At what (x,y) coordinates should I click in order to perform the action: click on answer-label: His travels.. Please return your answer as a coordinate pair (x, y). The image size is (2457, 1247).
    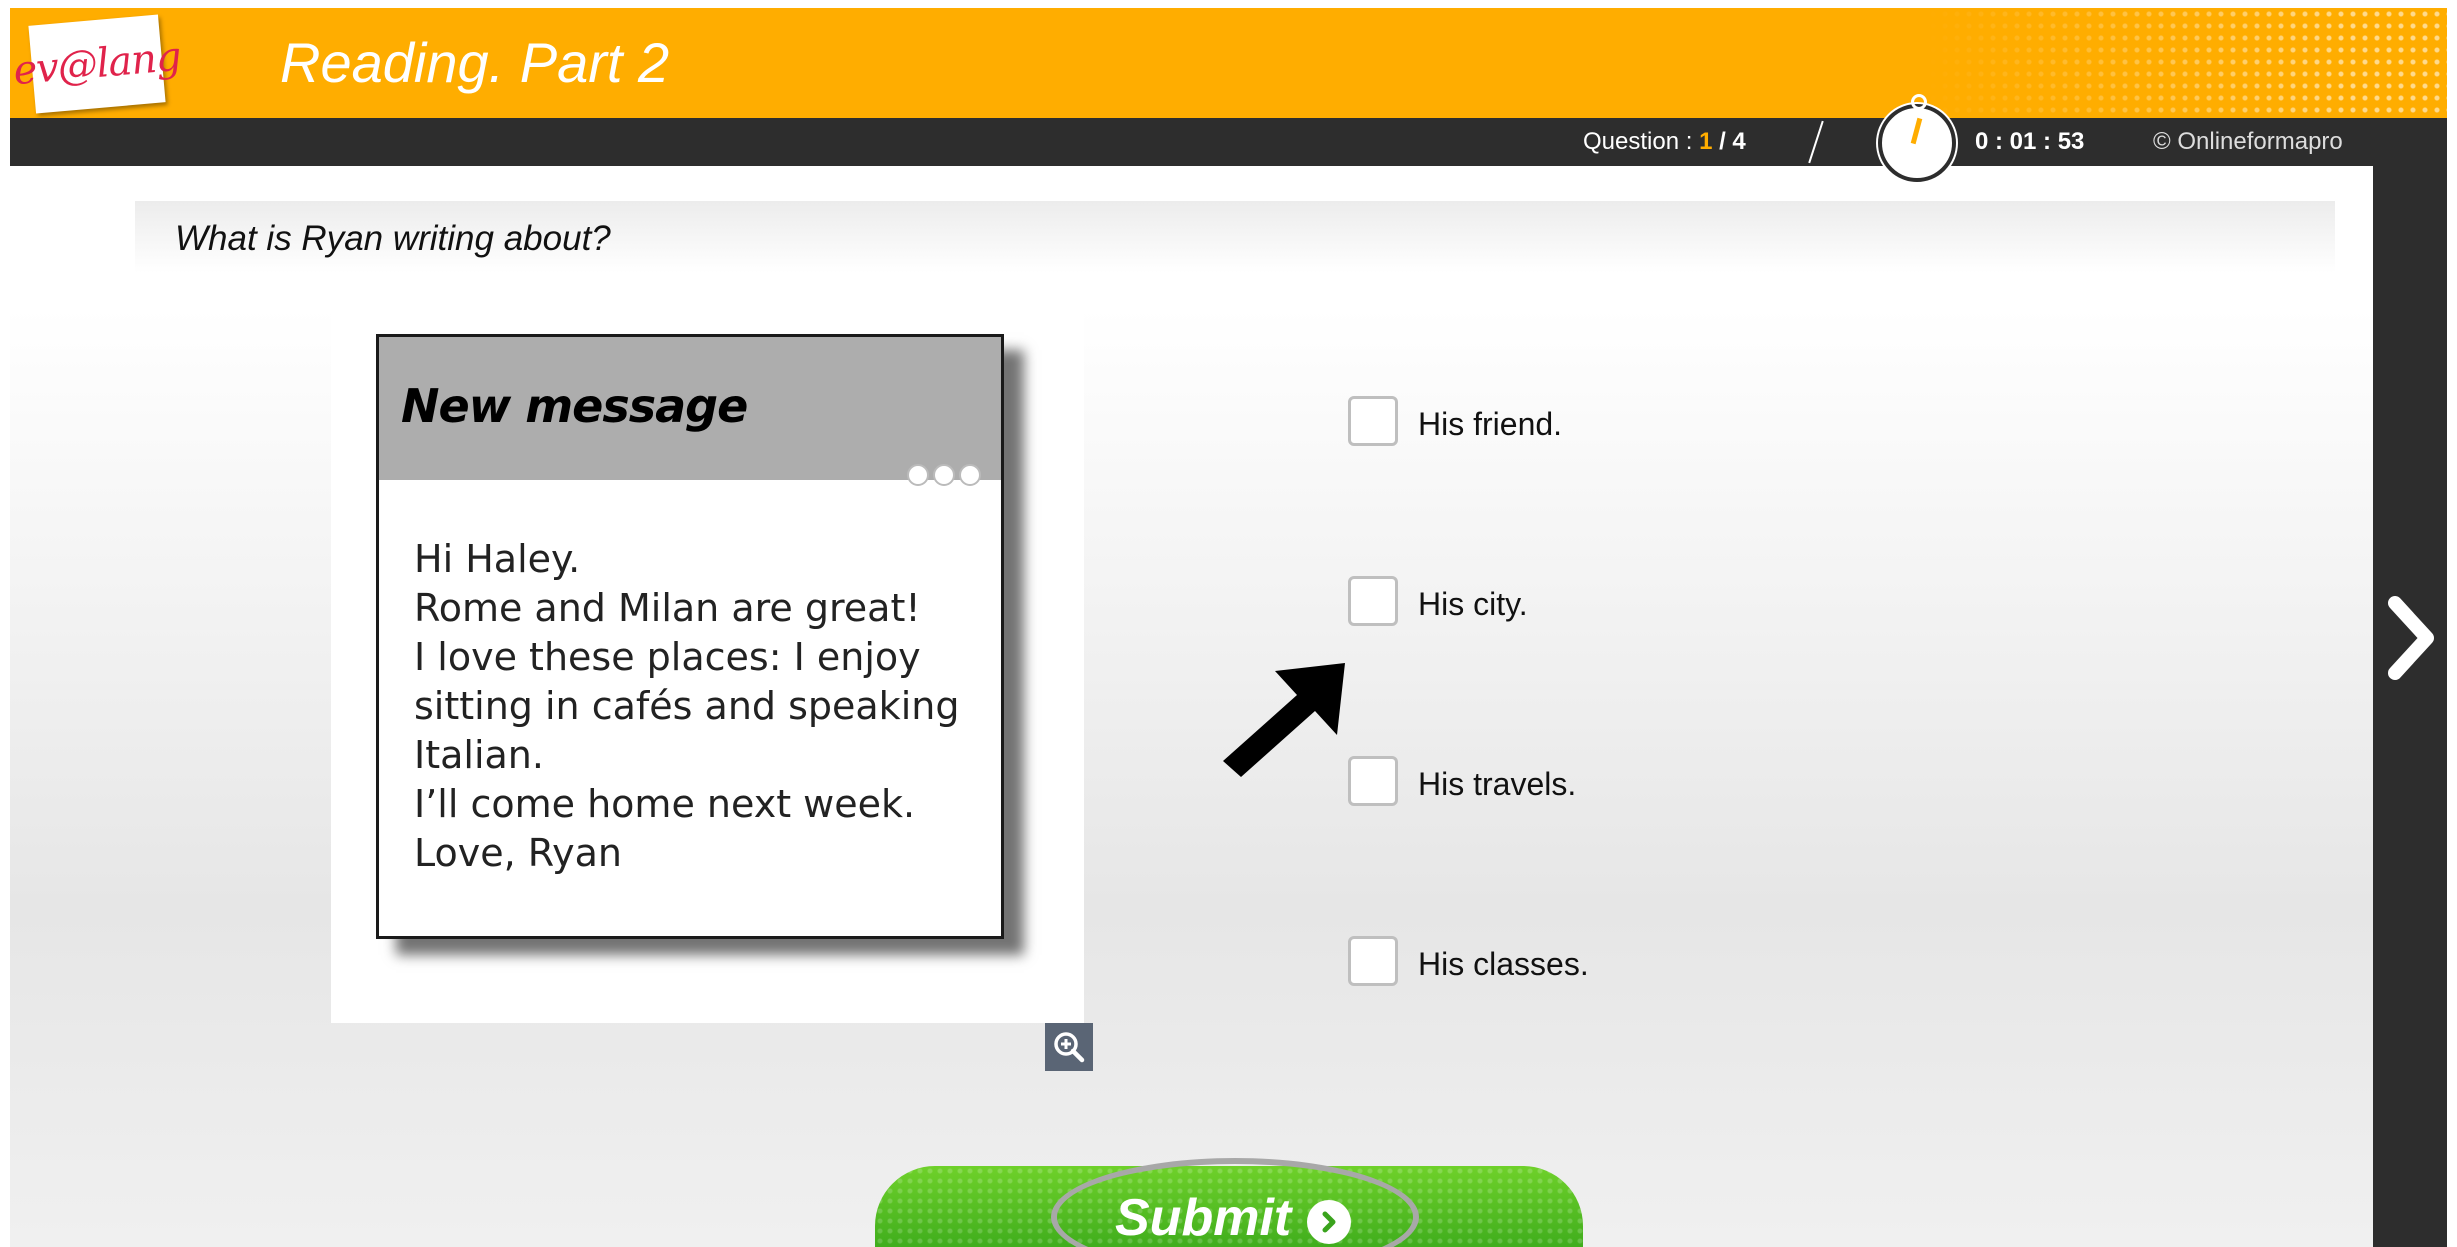
    Looking at the image, I should click on (1497, 784).